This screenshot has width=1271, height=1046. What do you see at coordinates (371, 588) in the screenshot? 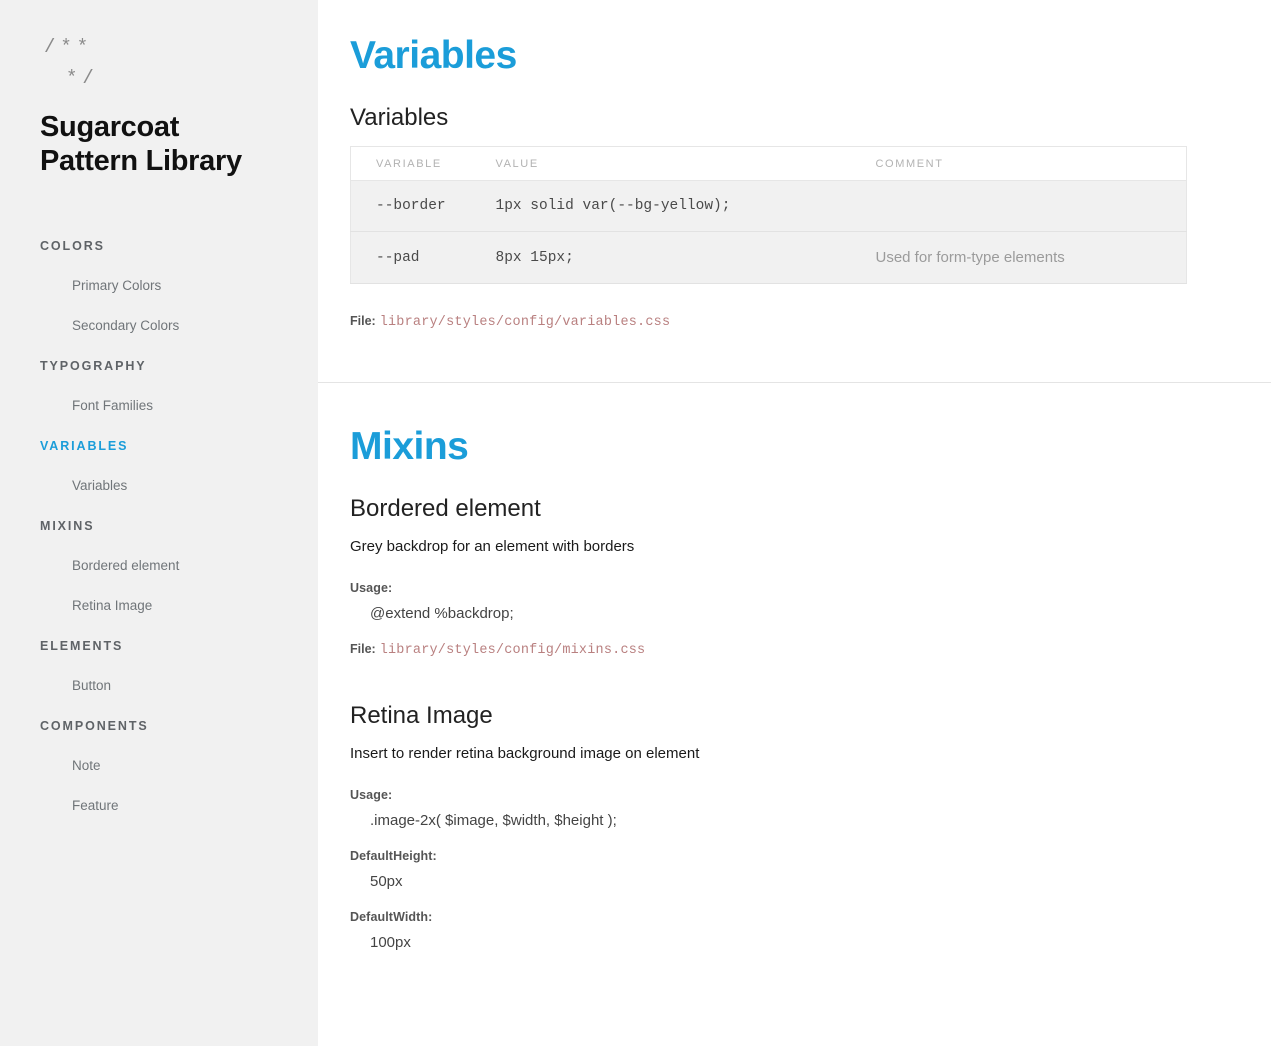
I see `usage-label-bordered-element: Usage:` at bounding box center [371, 588].